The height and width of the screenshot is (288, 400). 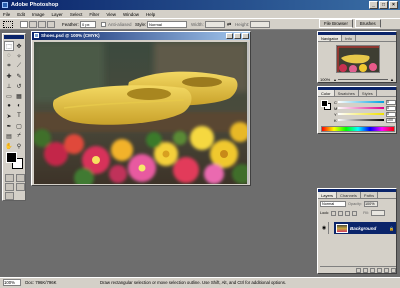 I want to click on height-input, so click(x=260, y=24).